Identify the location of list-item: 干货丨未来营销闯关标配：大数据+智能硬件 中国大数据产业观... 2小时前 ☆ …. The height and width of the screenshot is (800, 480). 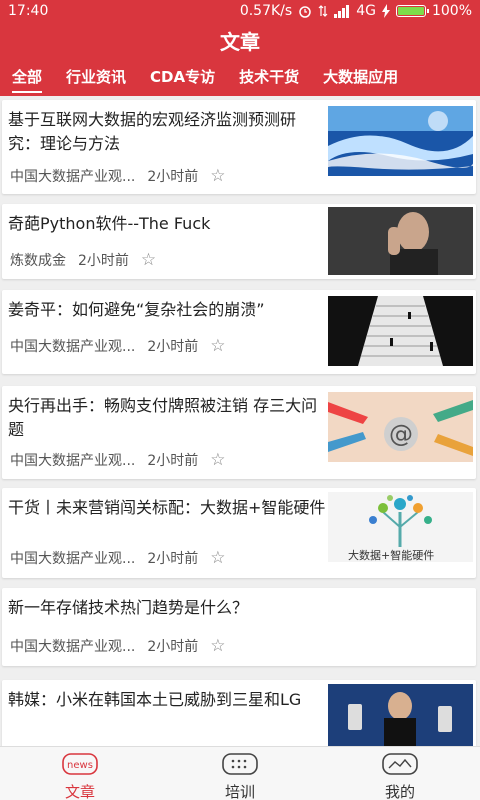
(239, 533).